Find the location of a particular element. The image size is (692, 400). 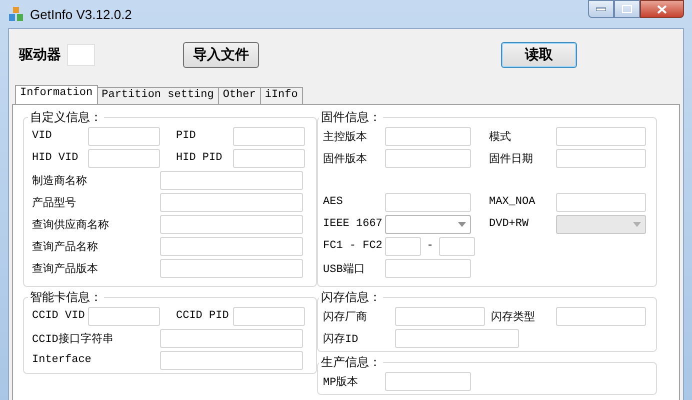

minimize-button is located at coordinates (601, 9).